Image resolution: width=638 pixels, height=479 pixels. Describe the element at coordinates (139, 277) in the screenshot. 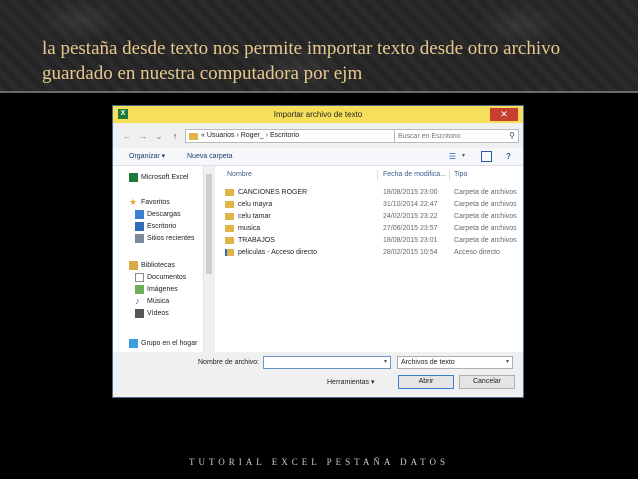

I see `documents-icon` at that location.